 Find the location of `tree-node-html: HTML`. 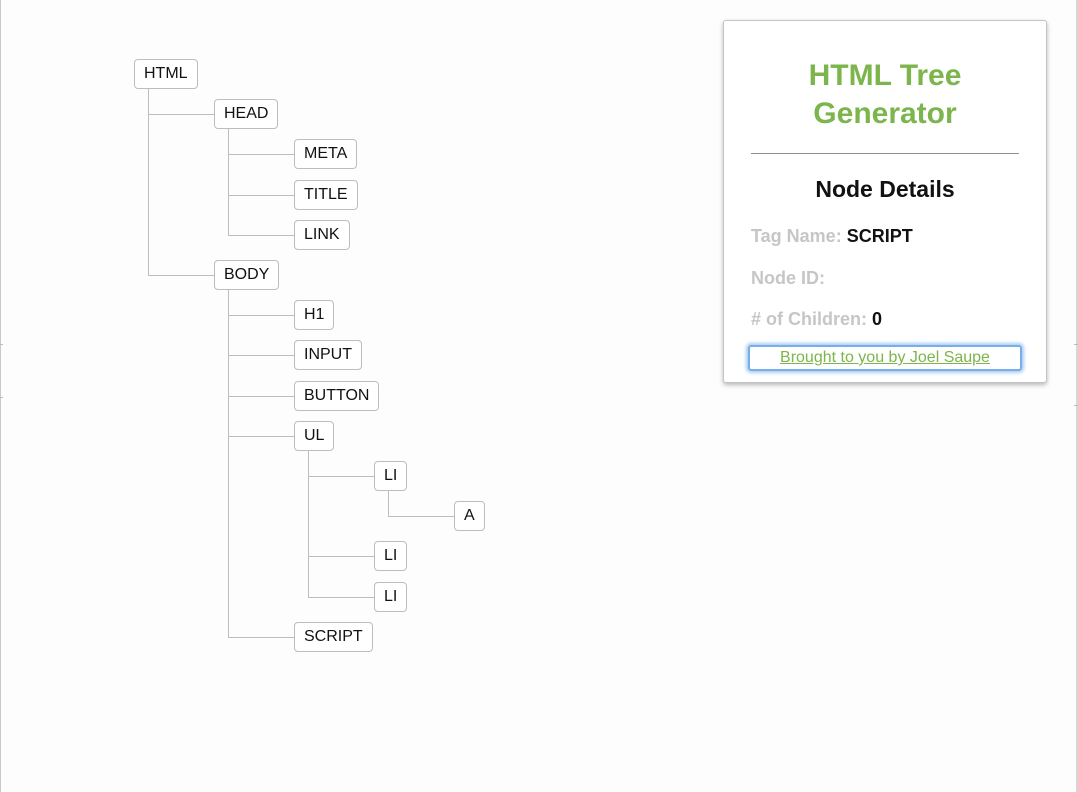

tree-node-html: HTML is located at coordinates (166, 74).